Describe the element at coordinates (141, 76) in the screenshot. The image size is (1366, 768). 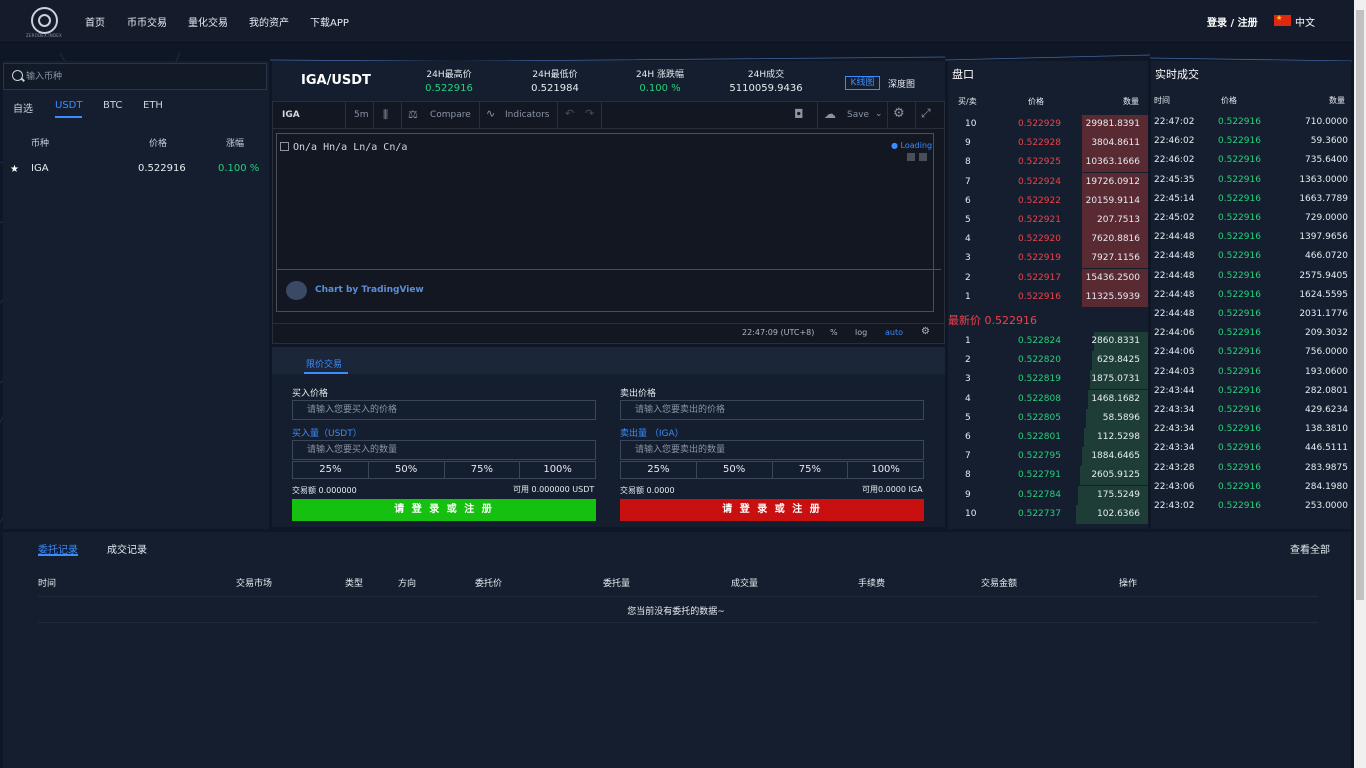
I see `market-search-input` at that location.